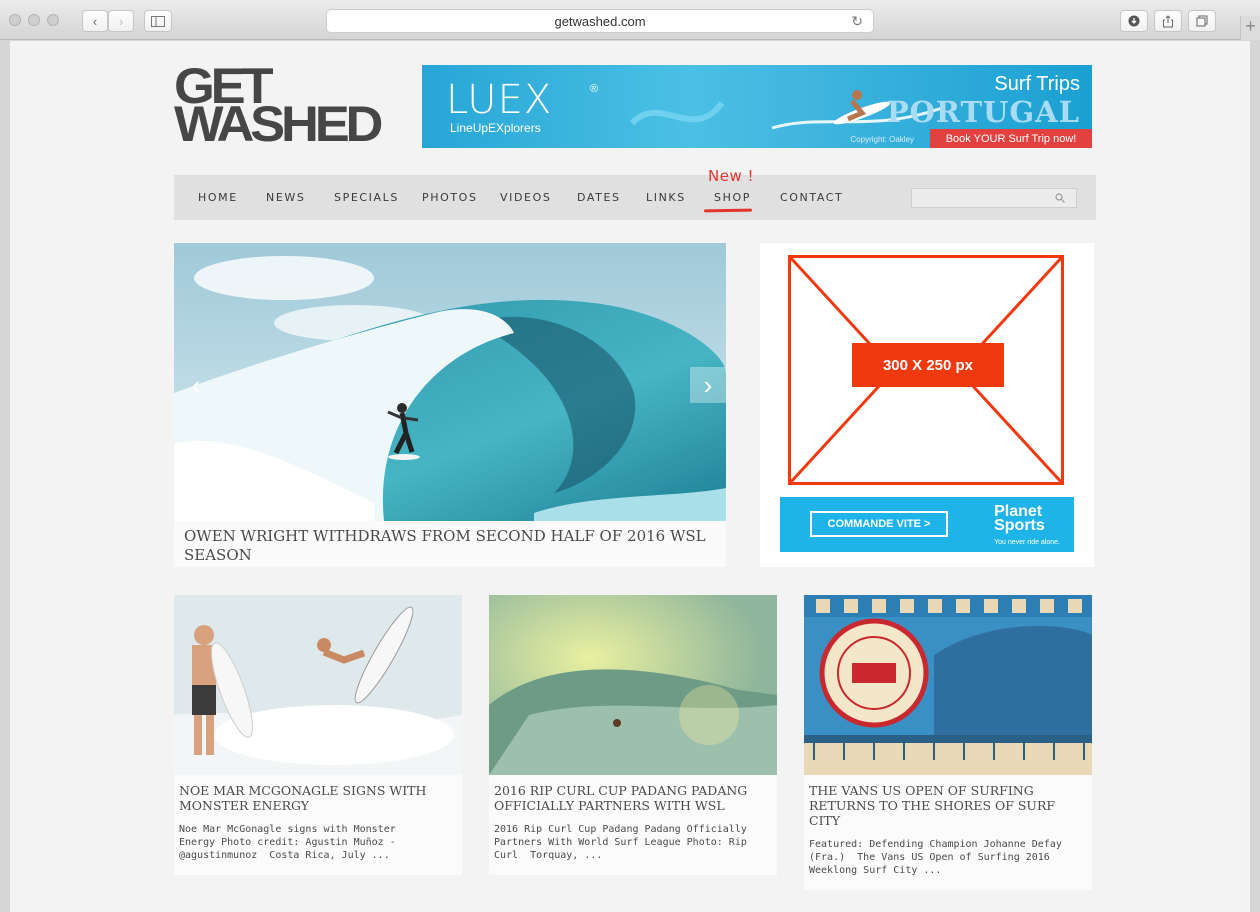  What do you see at coordinates (499, 100) in the screenshot?
I see `banner-brand: LUEX` at bounding box center [499, 100].